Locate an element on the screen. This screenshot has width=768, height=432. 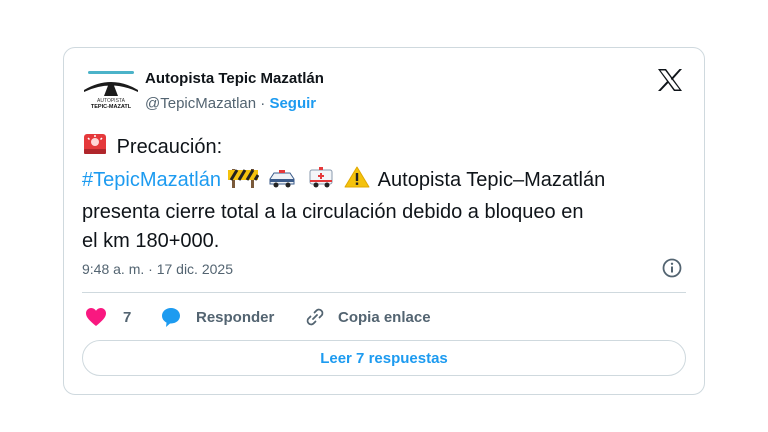
tweet-line-4: el km 180+000. is located at coordinates (151, 241).